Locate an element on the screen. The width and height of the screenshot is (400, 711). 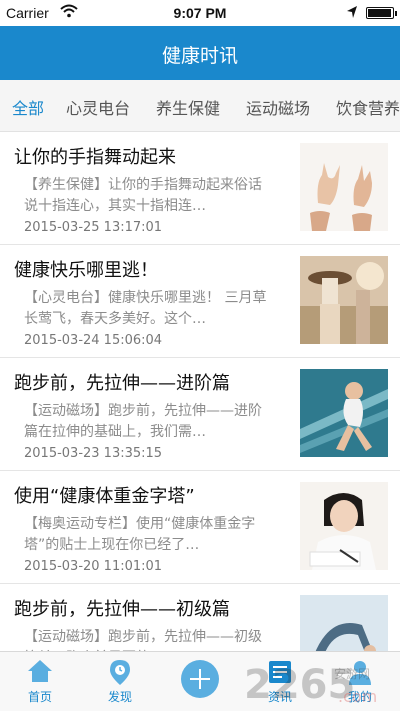
writing-girl-thumbnail is located at coordinates (344, 526).